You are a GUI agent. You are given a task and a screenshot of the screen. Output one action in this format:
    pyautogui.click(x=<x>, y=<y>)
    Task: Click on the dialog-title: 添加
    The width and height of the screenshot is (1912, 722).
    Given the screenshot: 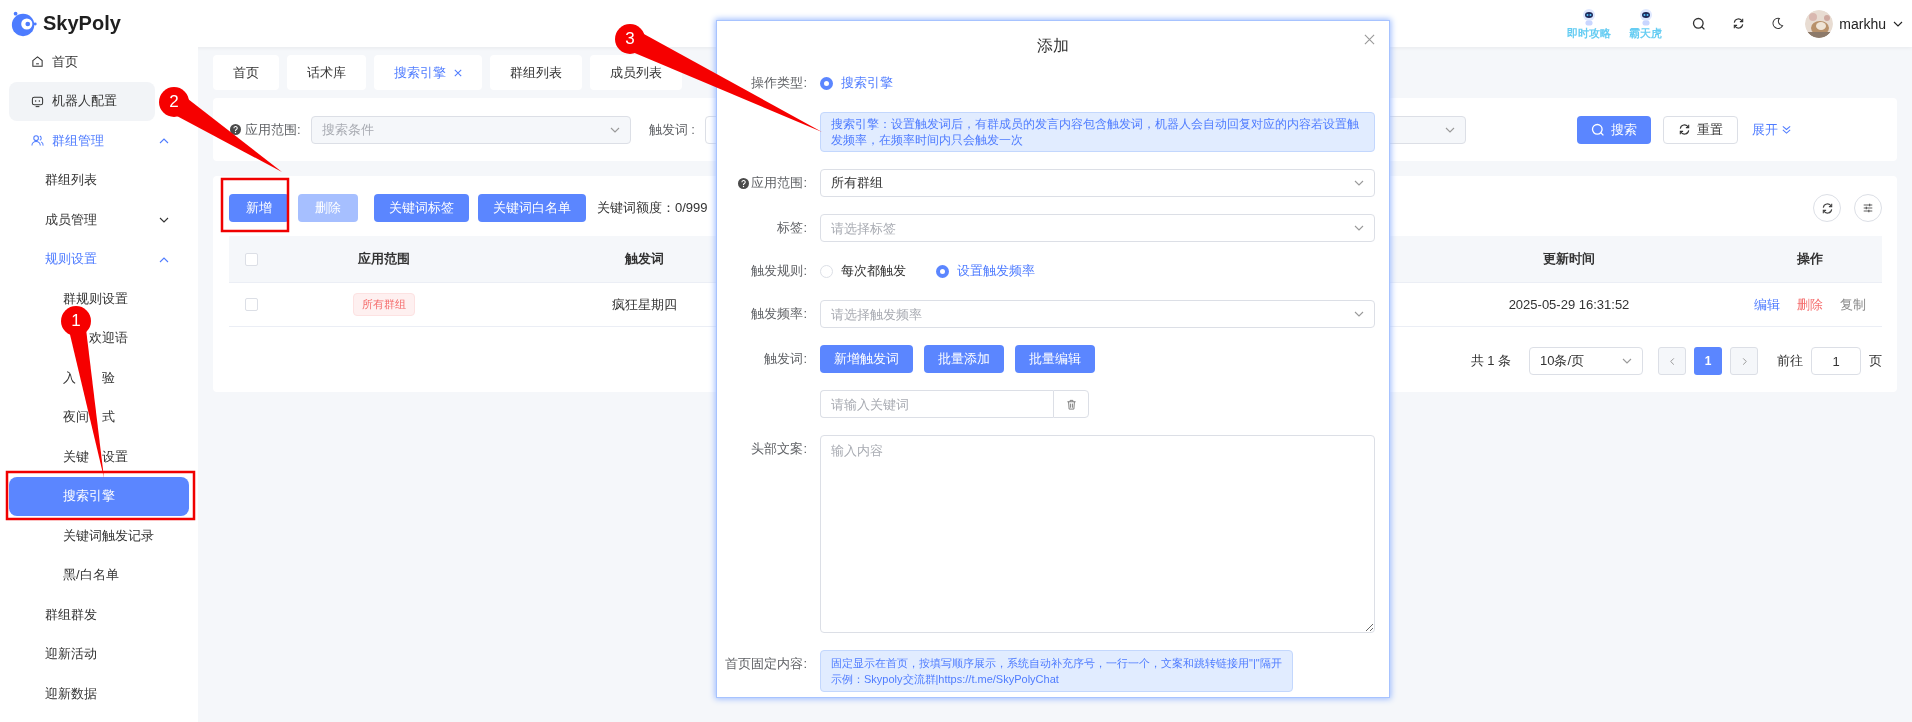 What is the action you would take?
    pyautogui.click(x=1053, y=45)
    